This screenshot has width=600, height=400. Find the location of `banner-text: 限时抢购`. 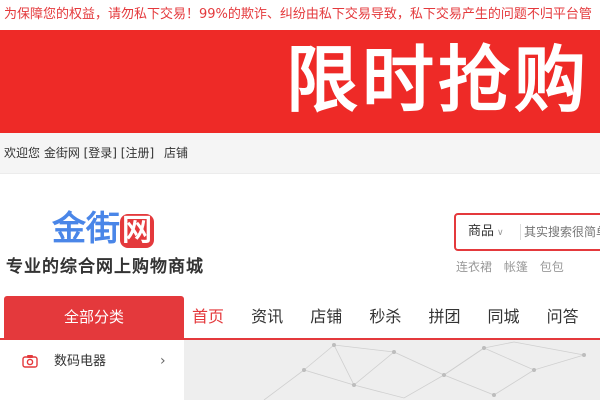

banner-text: 限时抢购 is located at coordinates (438, 80).